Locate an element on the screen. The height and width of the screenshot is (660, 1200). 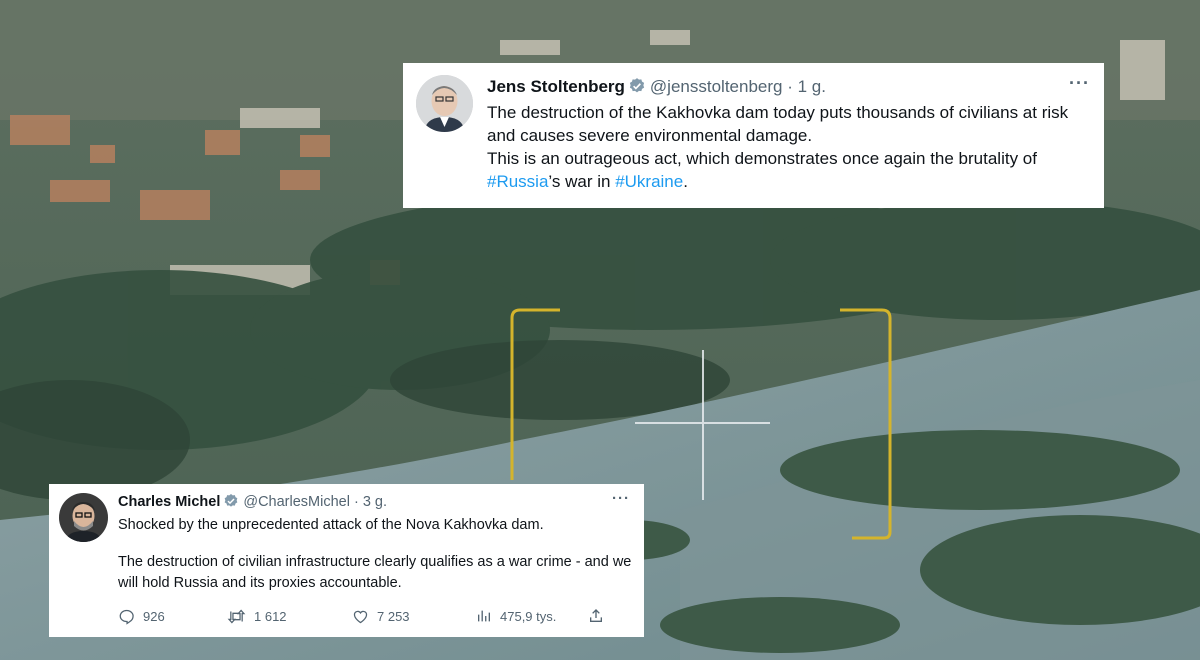
share-icon is located at coordinates (596, 616).